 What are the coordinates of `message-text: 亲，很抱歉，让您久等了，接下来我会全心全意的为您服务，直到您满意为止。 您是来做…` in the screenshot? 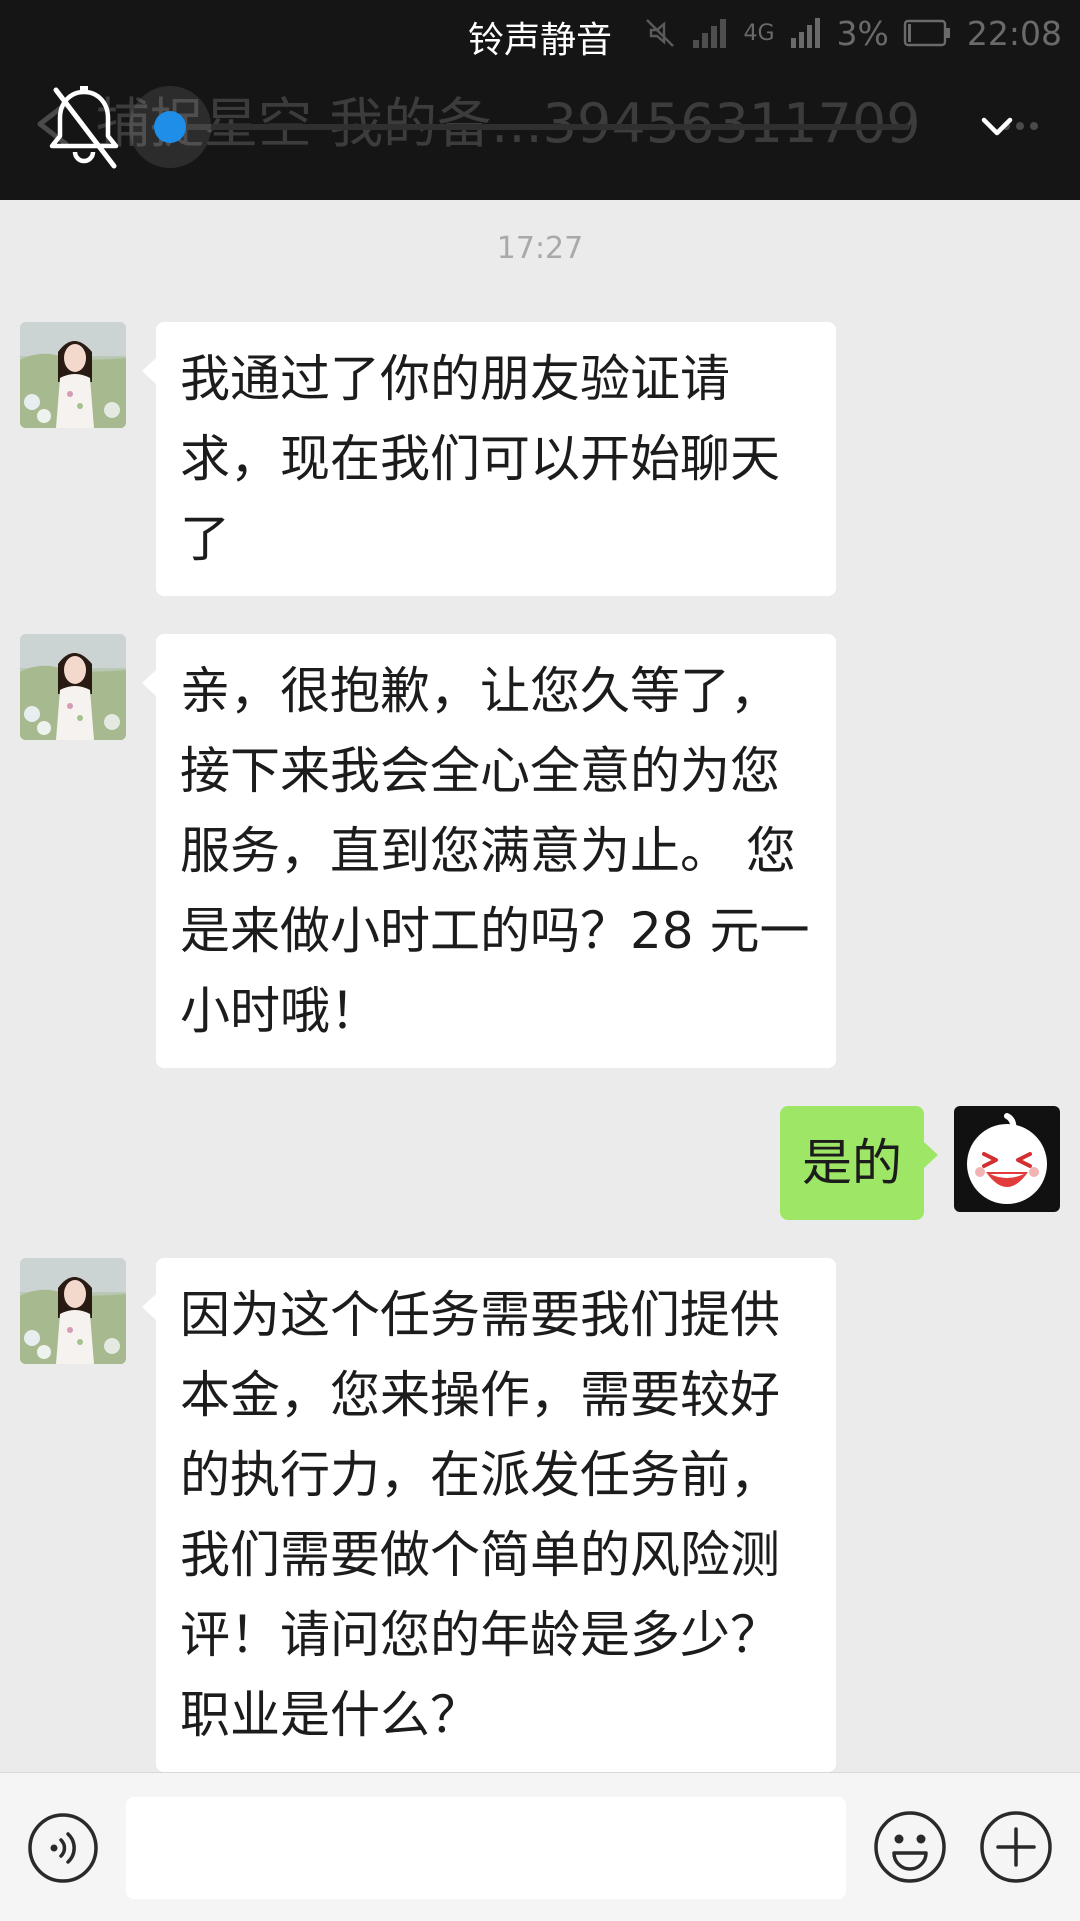 It's located at (495, 851).